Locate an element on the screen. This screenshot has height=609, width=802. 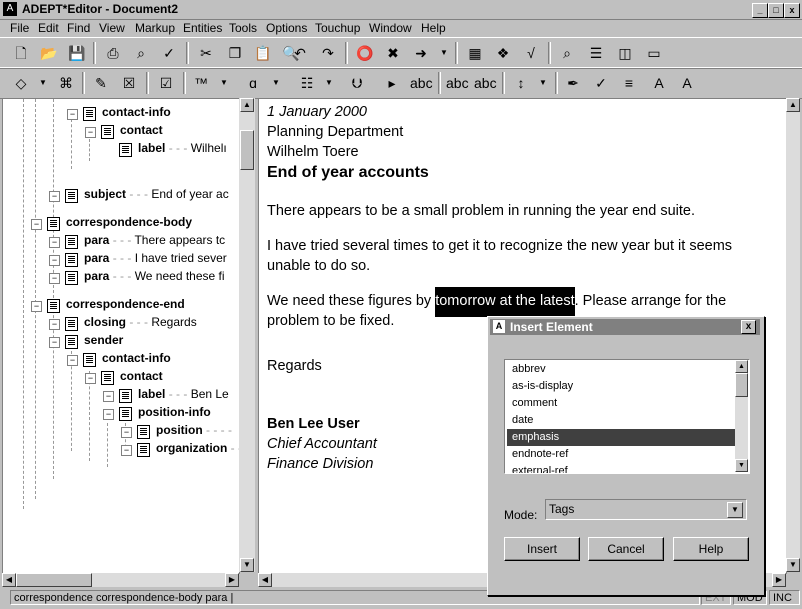
sender-organization: Finance Division is located at coordinates (320, 464).